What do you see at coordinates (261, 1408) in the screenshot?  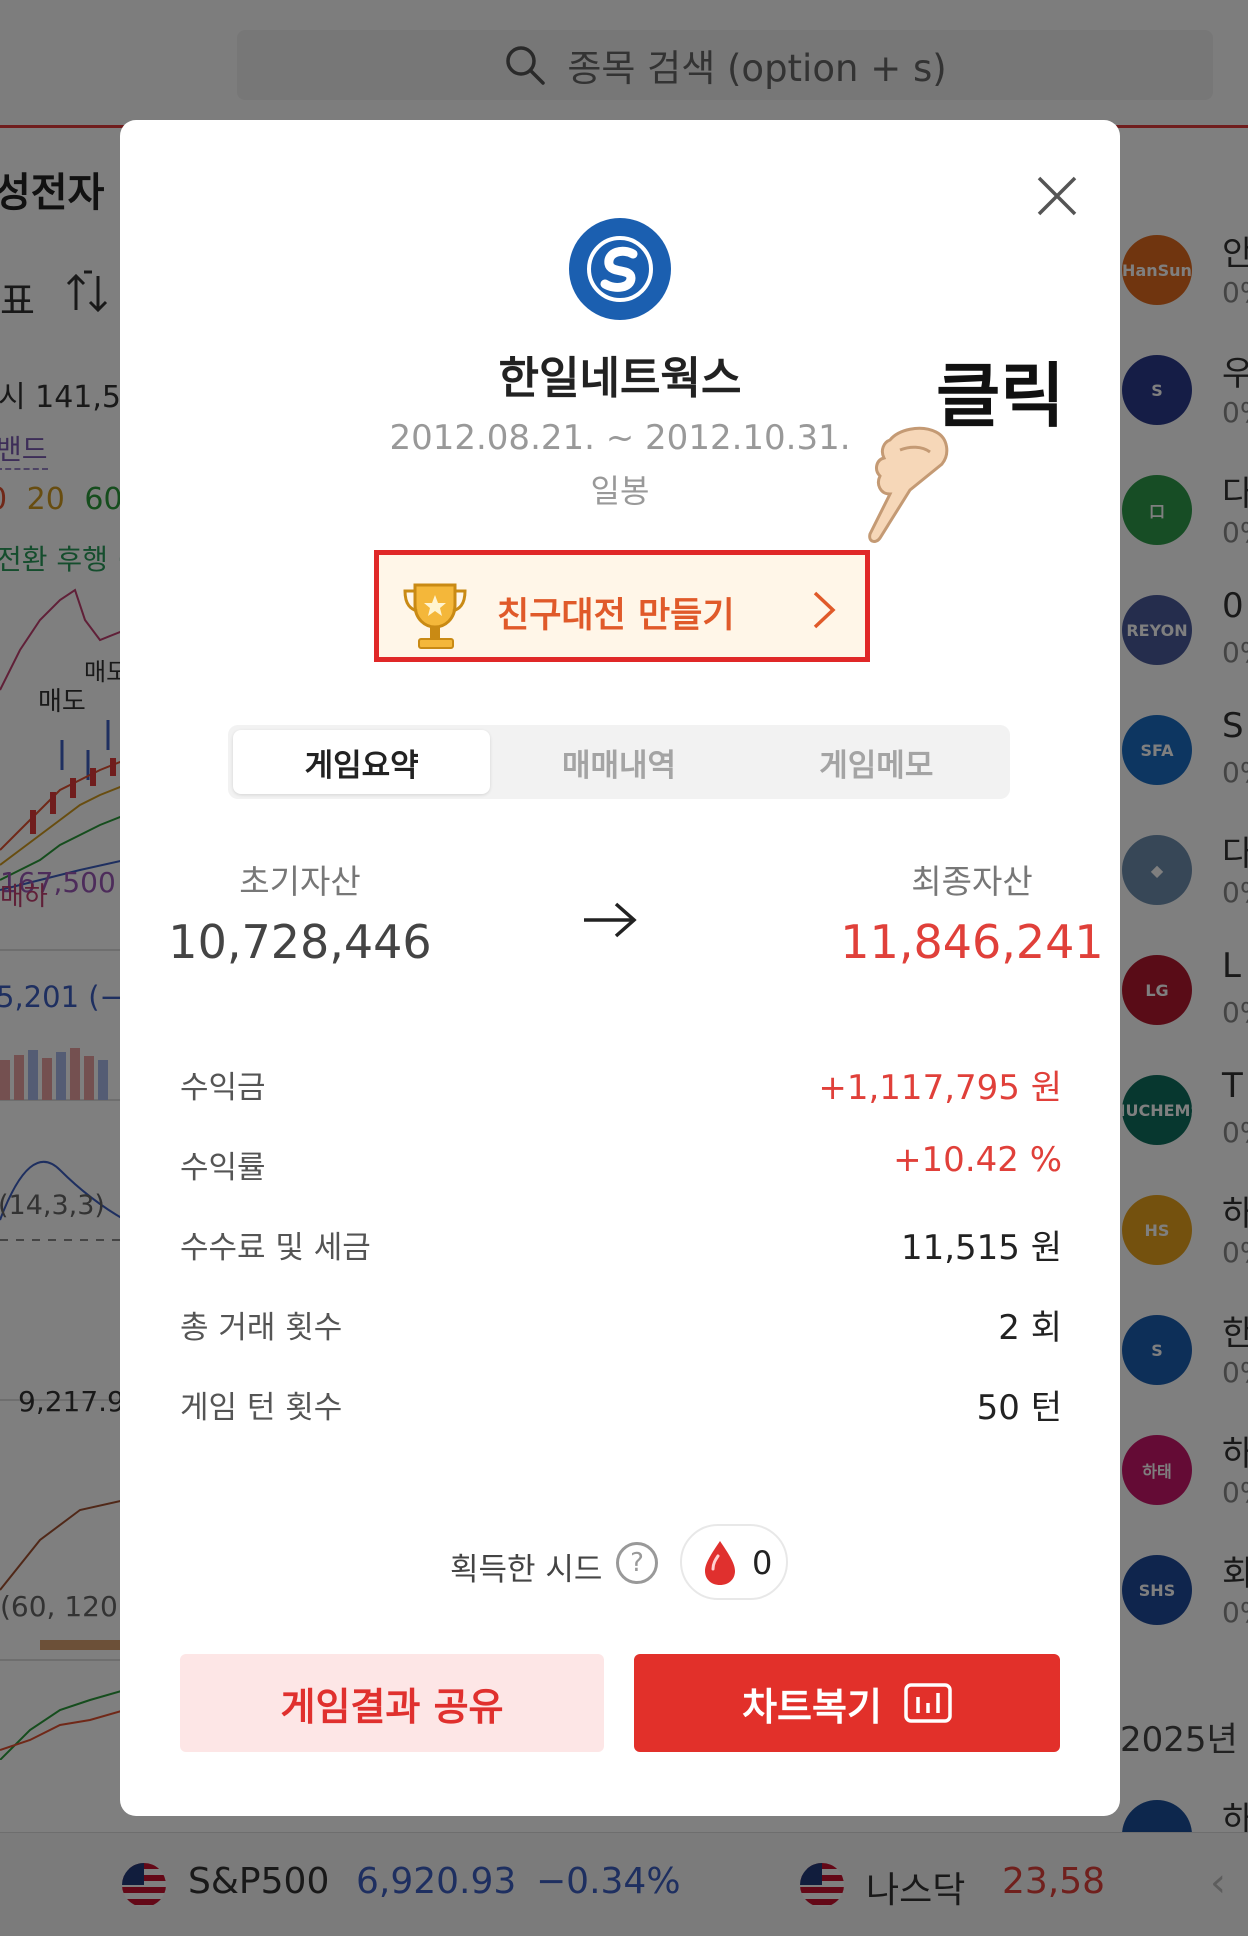 I see `stat-label: 게임 턴 횟수` at bounding box center [261, 1408].